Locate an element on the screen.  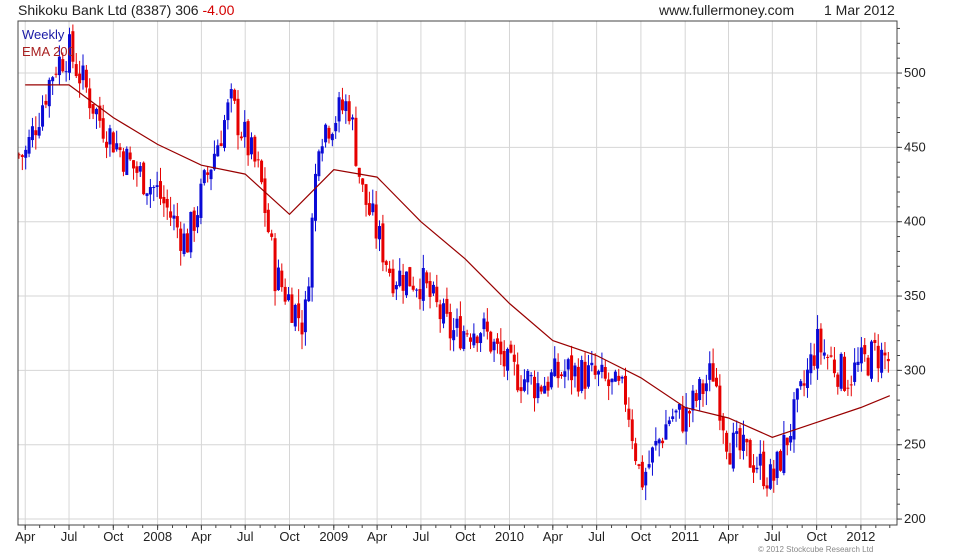
x-tick-label: 2011 is located at coordinates (685, 536).